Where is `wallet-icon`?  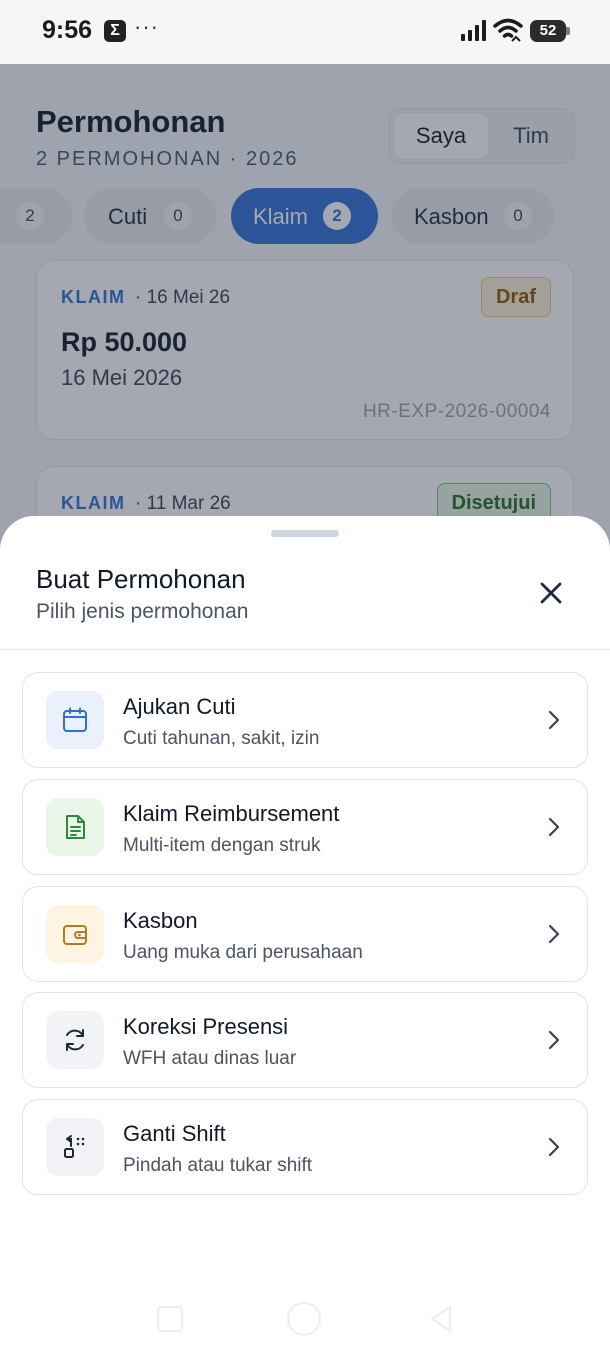
wallet-icon is located at coordinates (75, 935).